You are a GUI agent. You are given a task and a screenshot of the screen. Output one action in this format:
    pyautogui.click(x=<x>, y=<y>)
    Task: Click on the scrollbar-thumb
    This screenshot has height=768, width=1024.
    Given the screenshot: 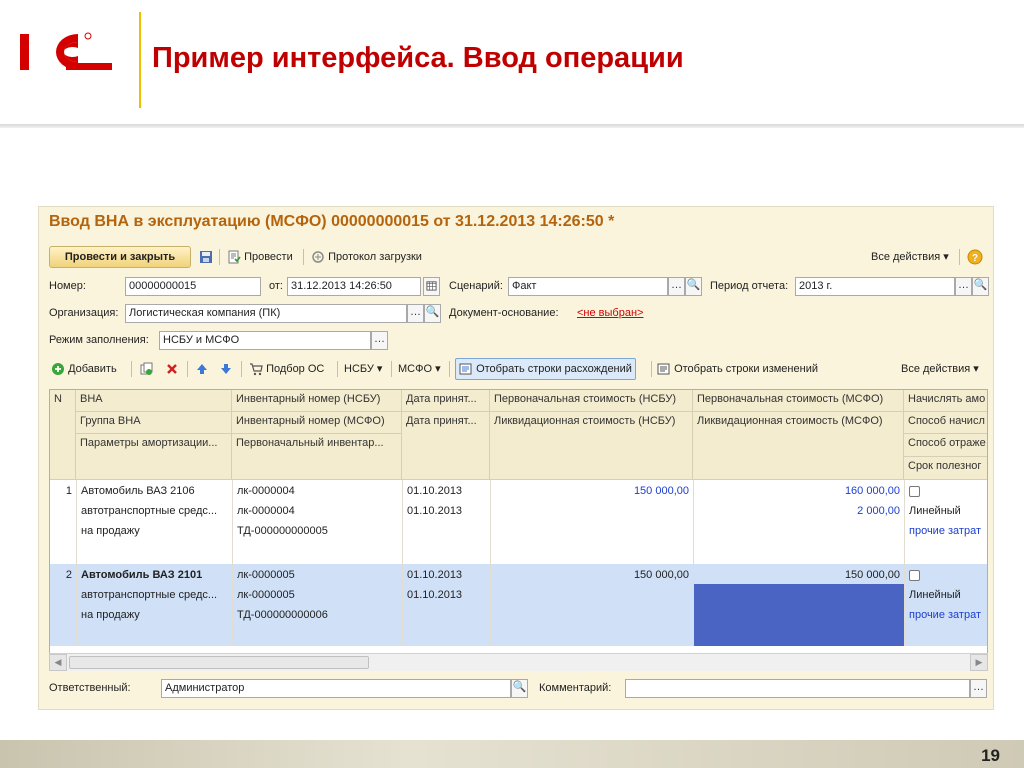 What is the action you would take?
    pyautogui.click(x=219, y=662)
    